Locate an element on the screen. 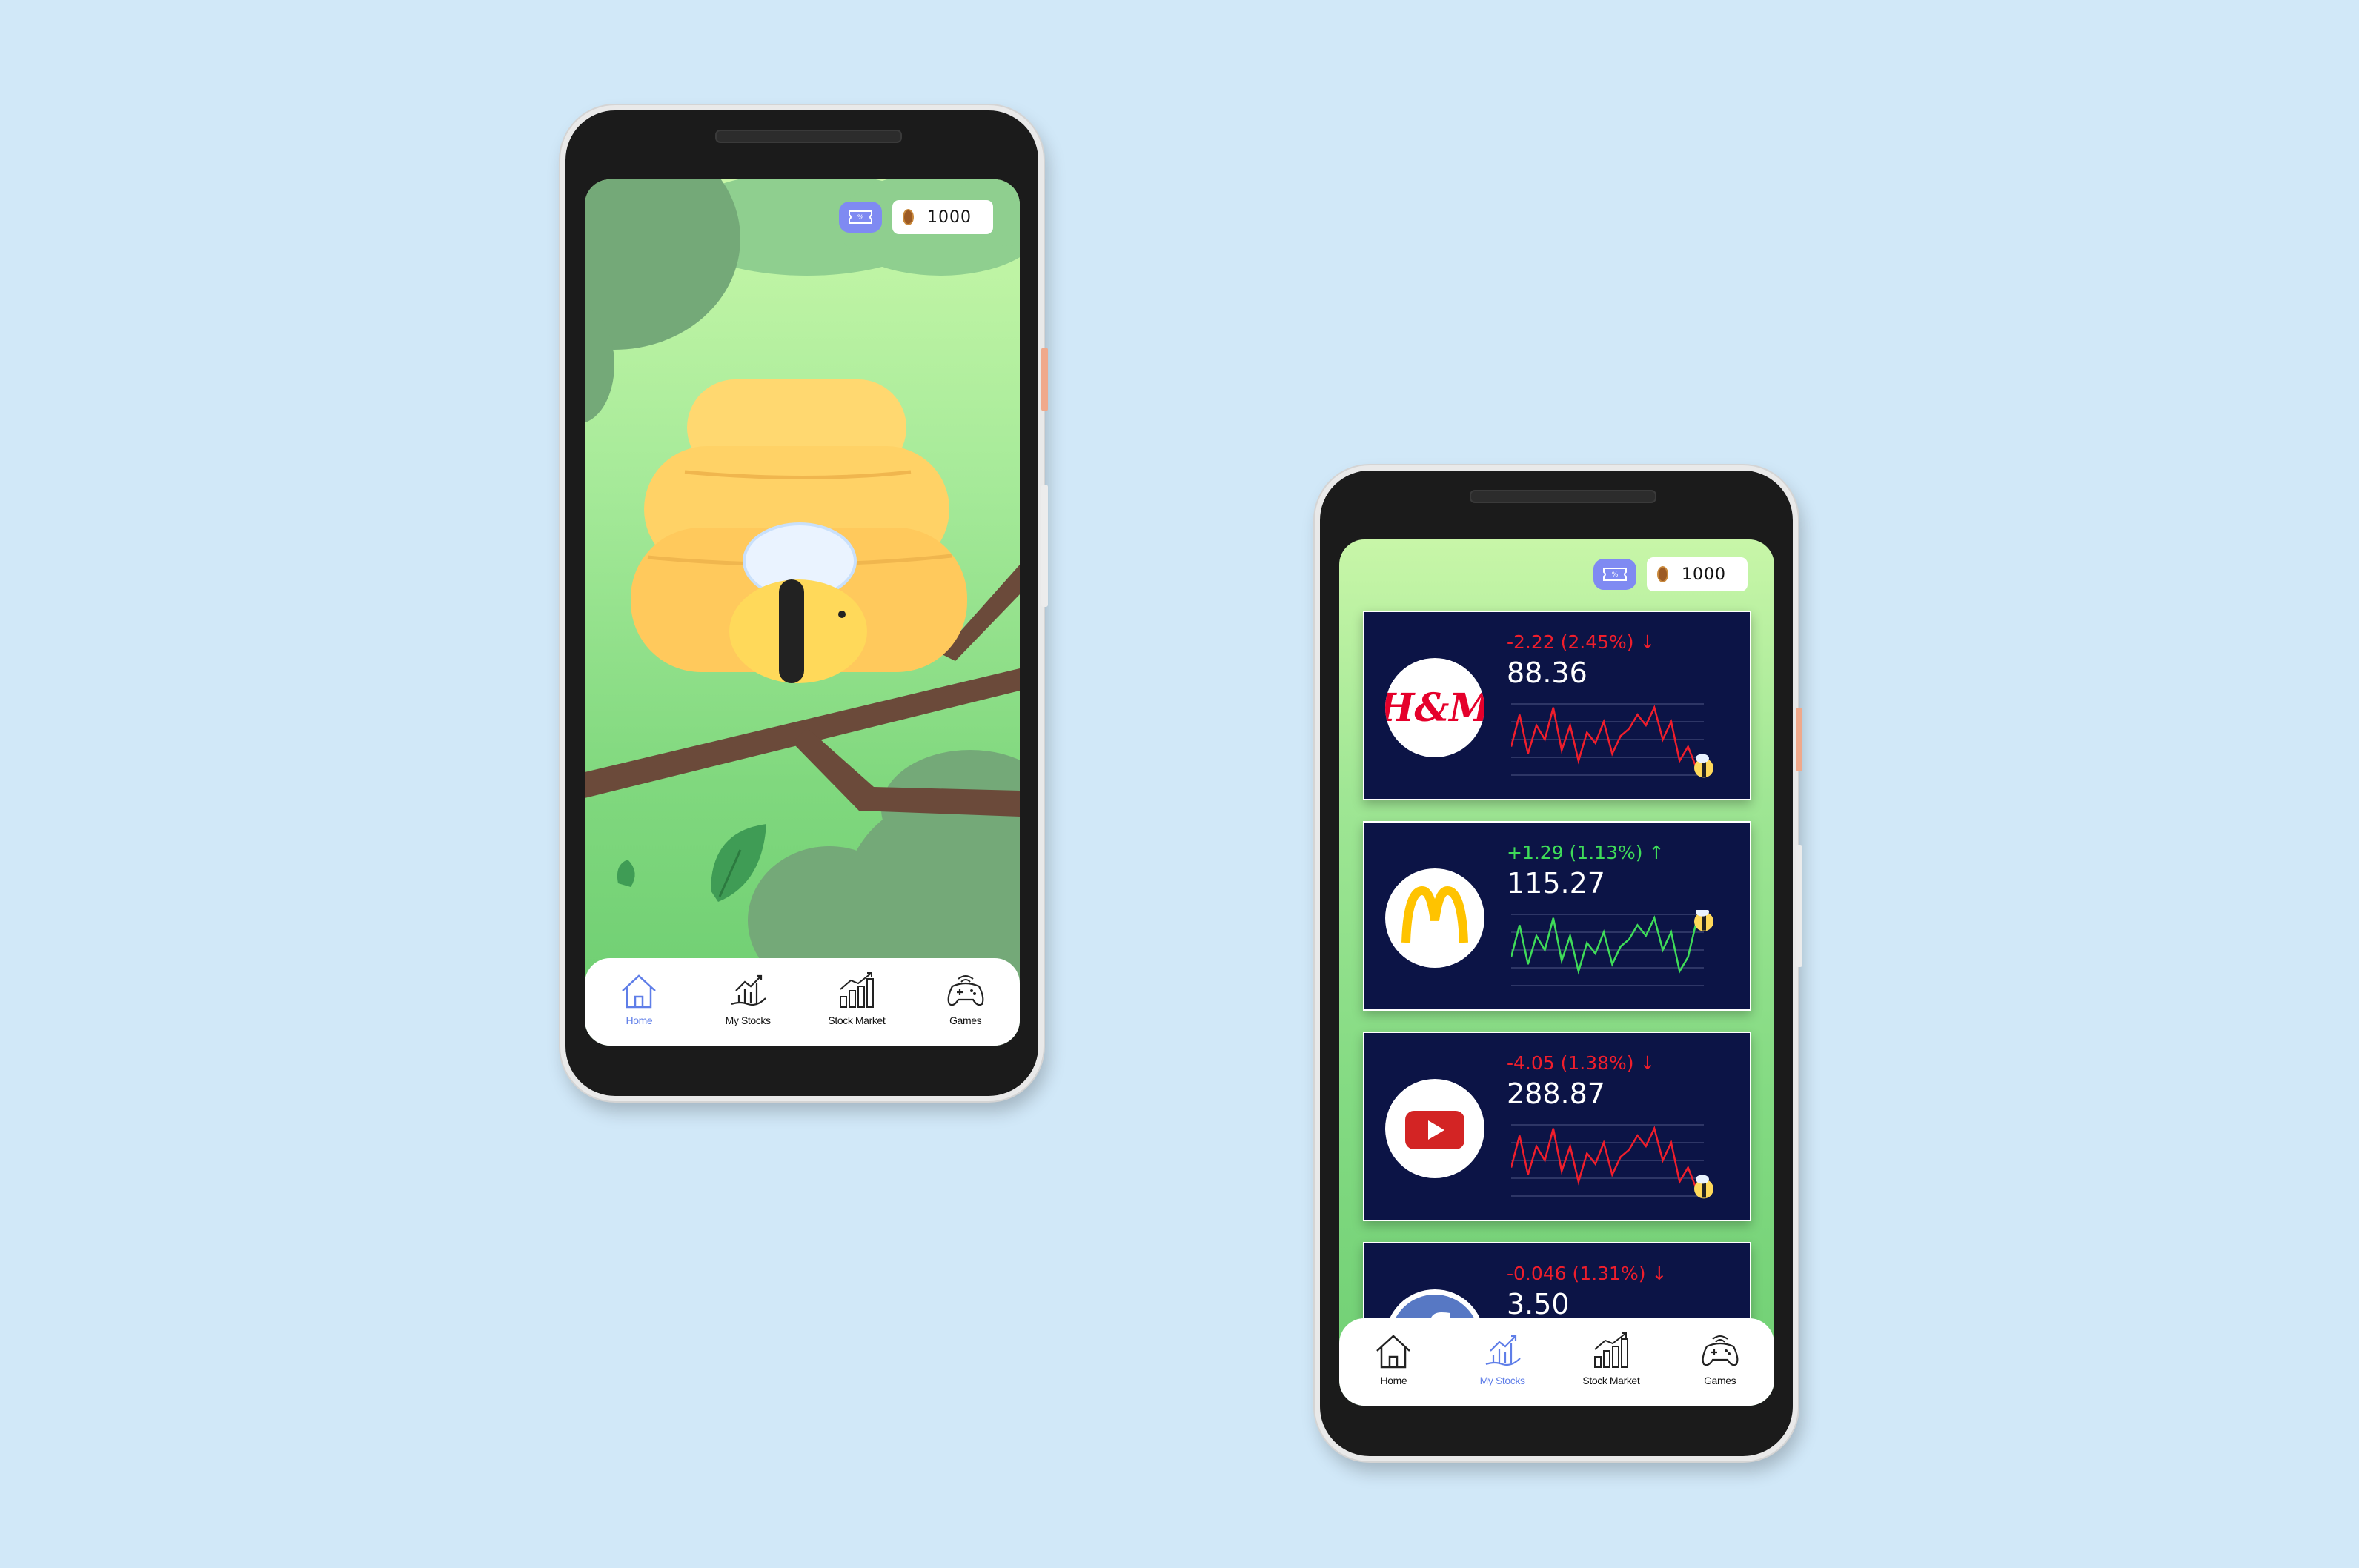 The width and height of the screenshot is (2359, 1568). beehive is located at coordinates (799, 531).